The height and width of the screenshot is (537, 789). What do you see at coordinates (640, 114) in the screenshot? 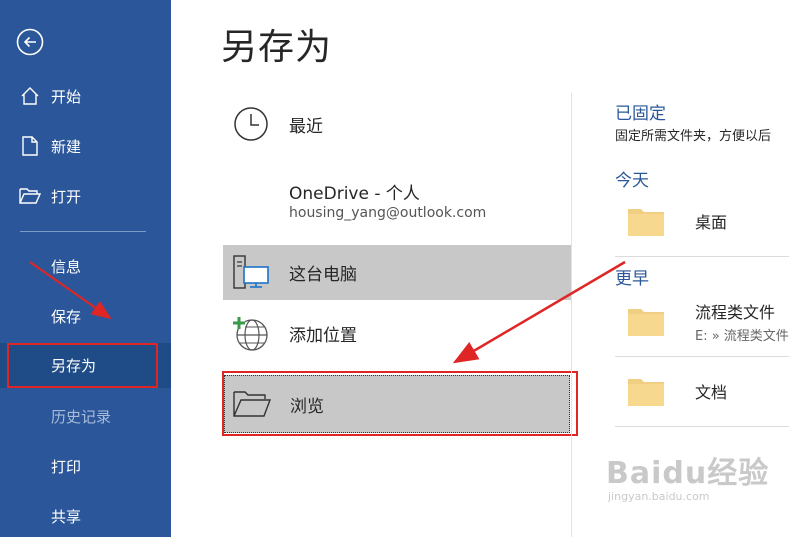
I see `pinned-heading: 已固定` at bounding box center [640, 114].